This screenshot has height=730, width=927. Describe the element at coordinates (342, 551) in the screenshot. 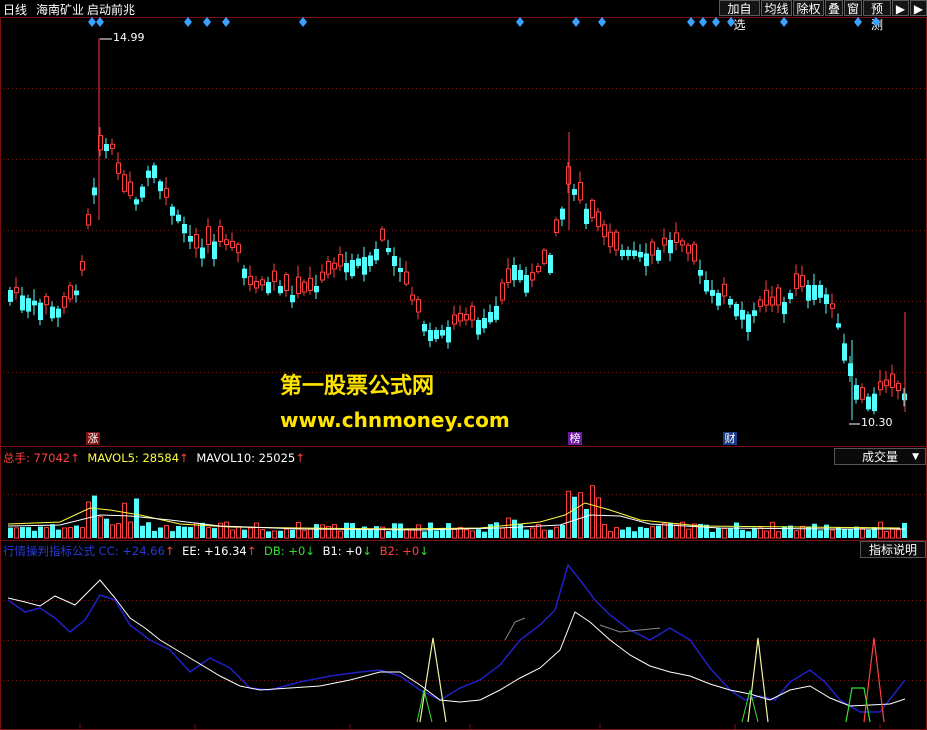

I see `b1-value: B1: +0` at that location.